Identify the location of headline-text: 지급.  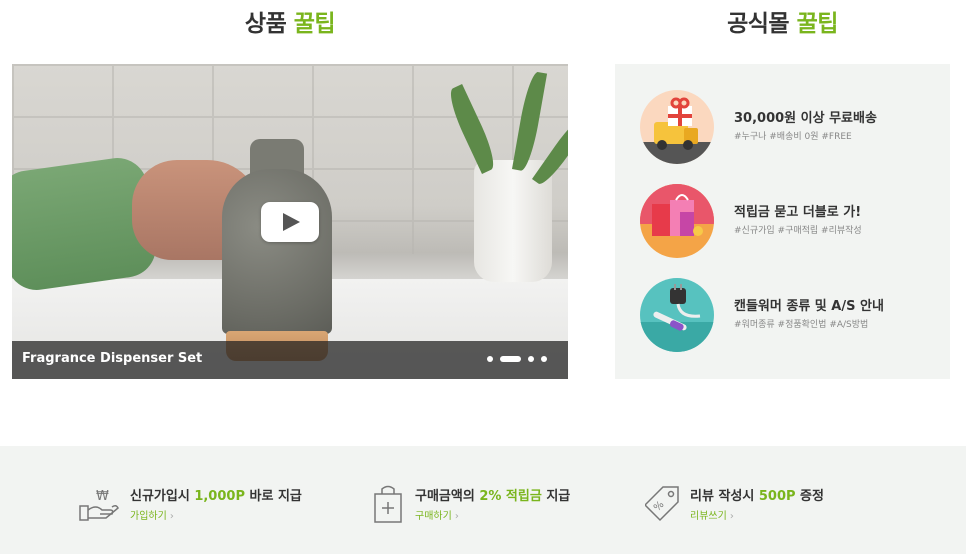
(556, 496).